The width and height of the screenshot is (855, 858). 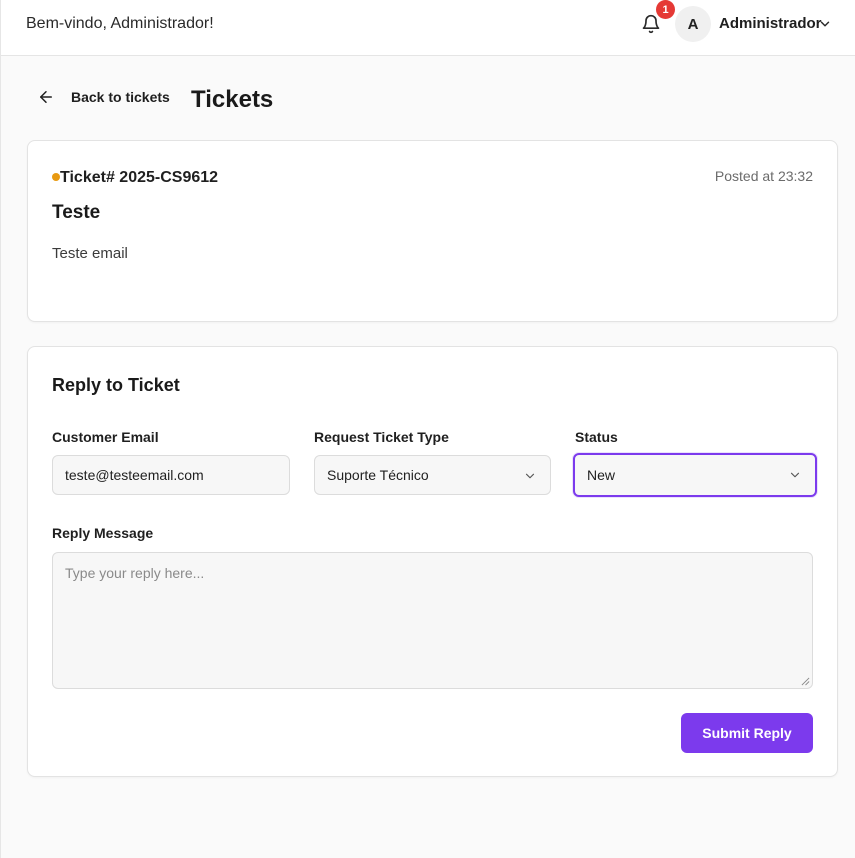 What do you see at coordinates (76, 212) in the screenshot?
I see `ticket-title: Teste` at bounding box center [76, 212].